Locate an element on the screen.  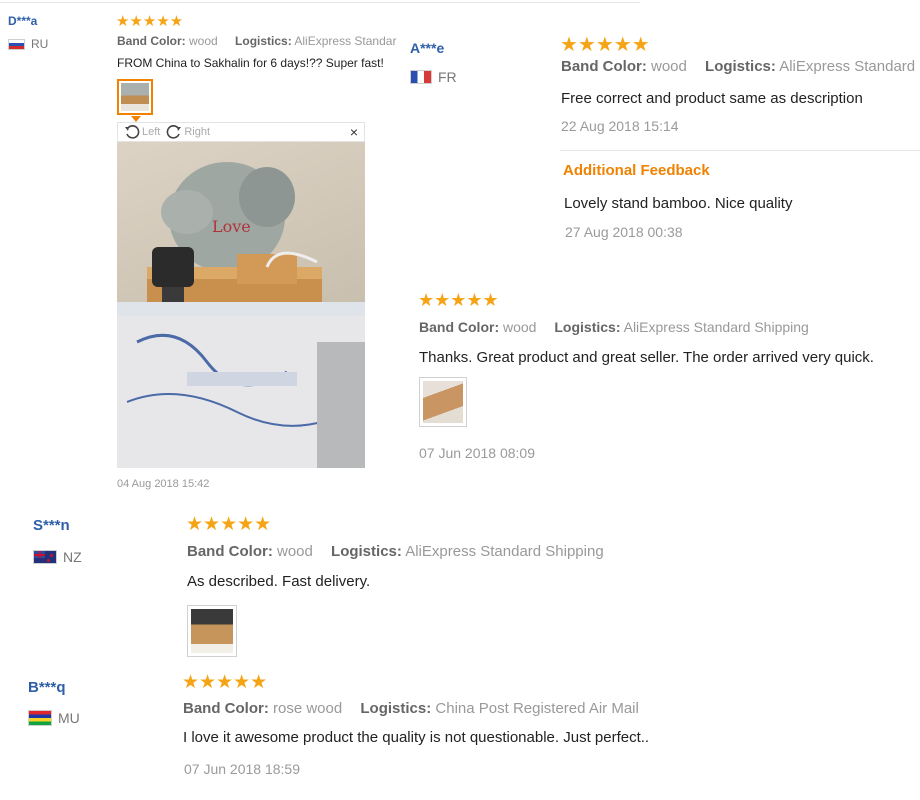
reviewer-name: B***q is located at coordinates (47, 687).